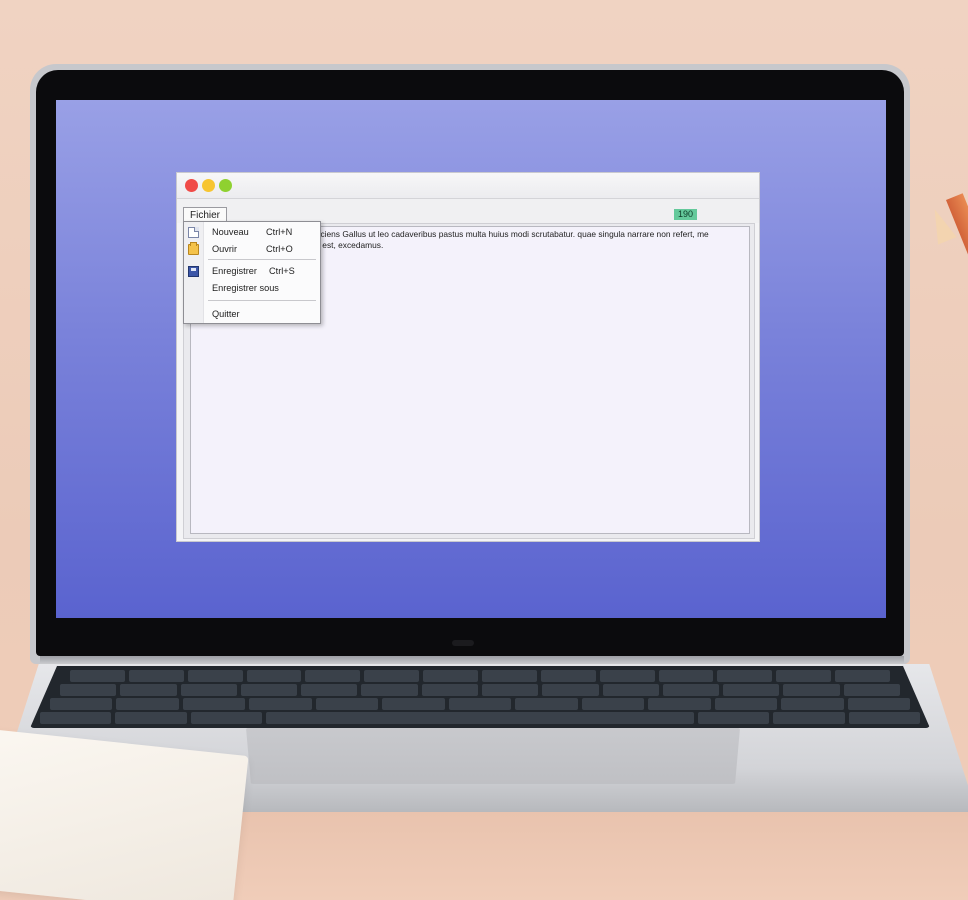 This screenshot has height=900, width=968. I want to click on menu-item-shortcut: Ctrl+N, so click(279, 232).